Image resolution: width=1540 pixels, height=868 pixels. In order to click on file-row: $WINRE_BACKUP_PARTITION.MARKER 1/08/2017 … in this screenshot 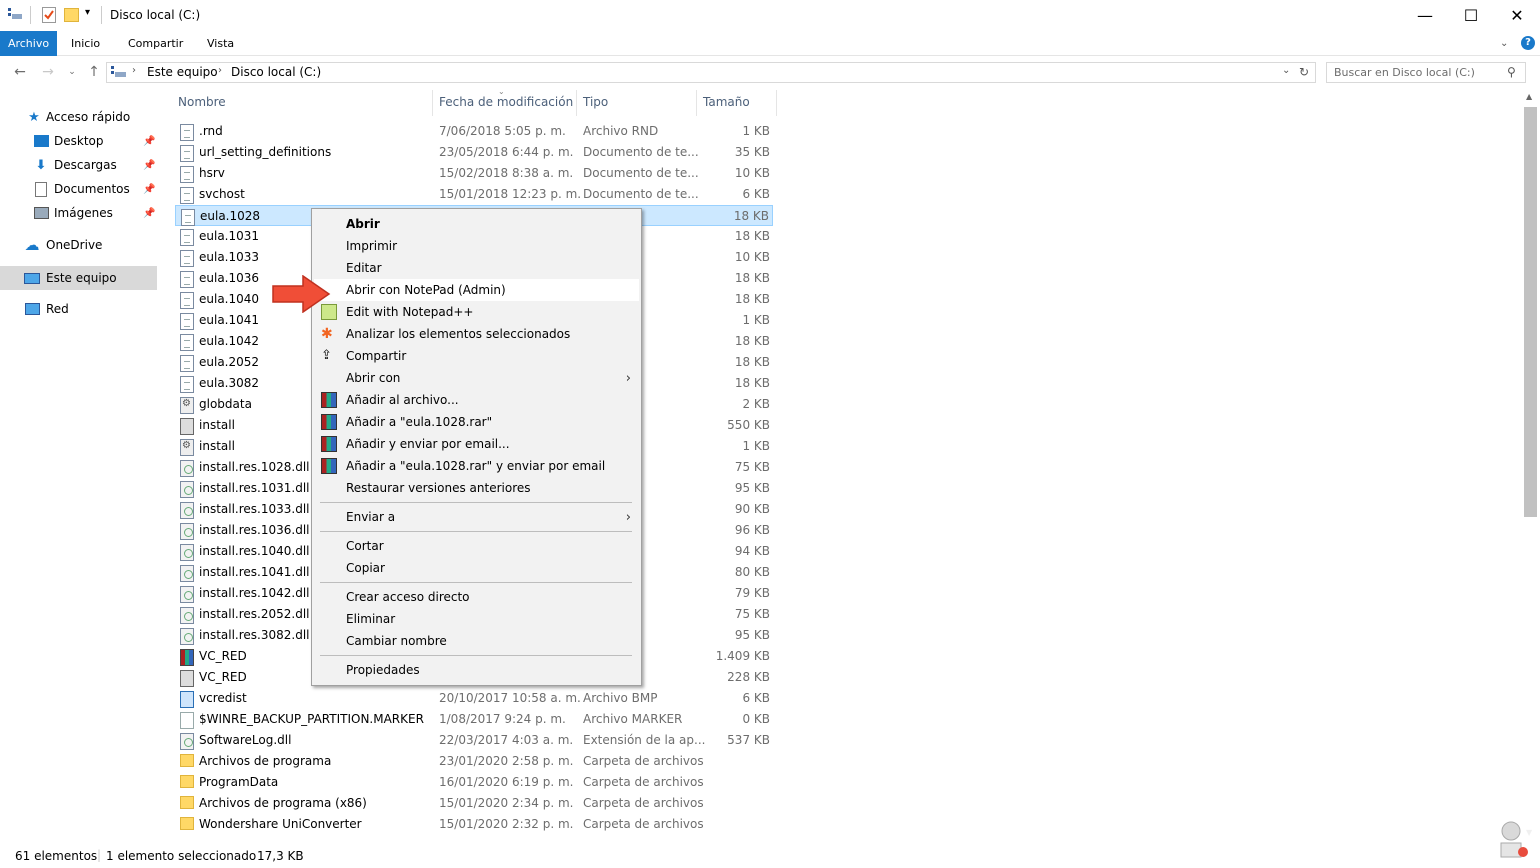, I will do `click(474, 719)`.